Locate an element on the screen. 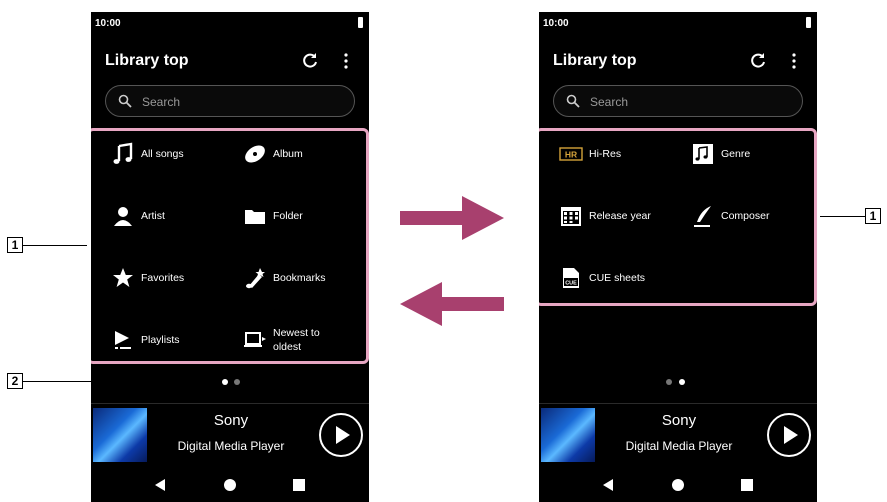  folder-icon is located at coordinates (255, 217).